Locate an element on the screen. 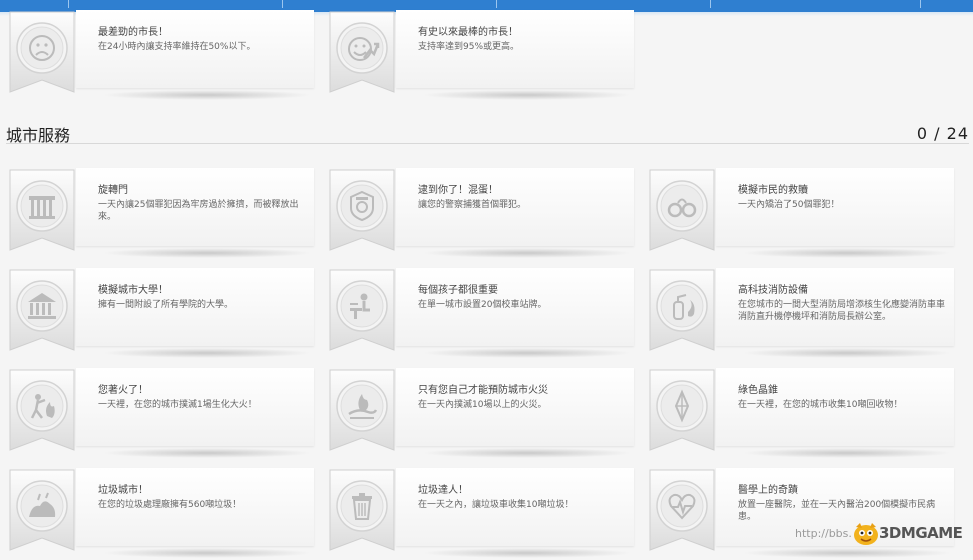 Image resolution: width=973 pixels, height=560 pixels. achievement-description: 一天內讓25個罪犯因為牢房過於擁擠，而被釋放出來。 is located at coordinates (198, 211).